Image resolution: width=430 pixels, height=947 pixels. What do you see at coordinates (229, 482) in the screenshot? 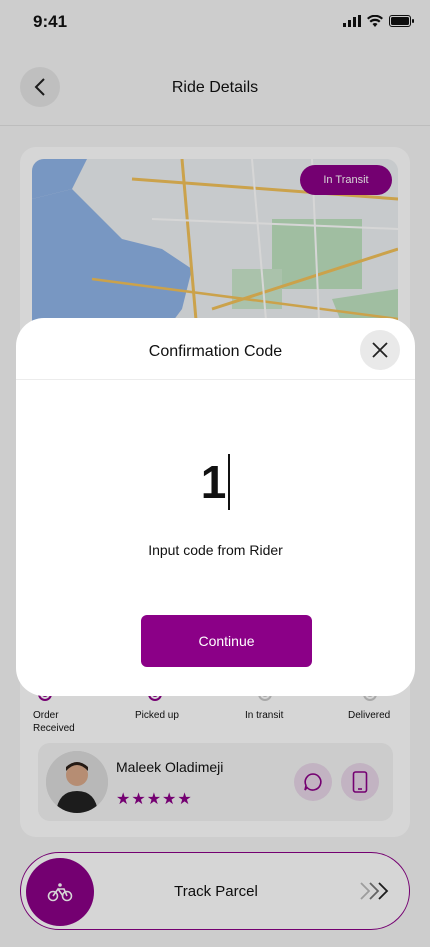
I see `text-caret` at bounding box center [229, 482].